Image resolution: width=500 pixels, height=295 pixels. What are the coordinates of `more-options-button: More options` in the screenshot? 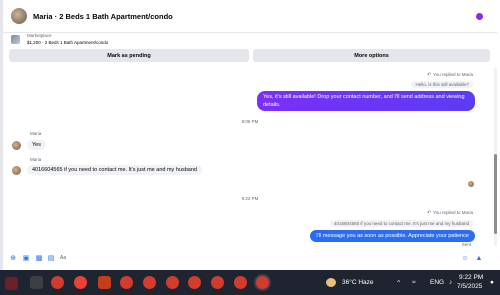 It's located at (371, 55).